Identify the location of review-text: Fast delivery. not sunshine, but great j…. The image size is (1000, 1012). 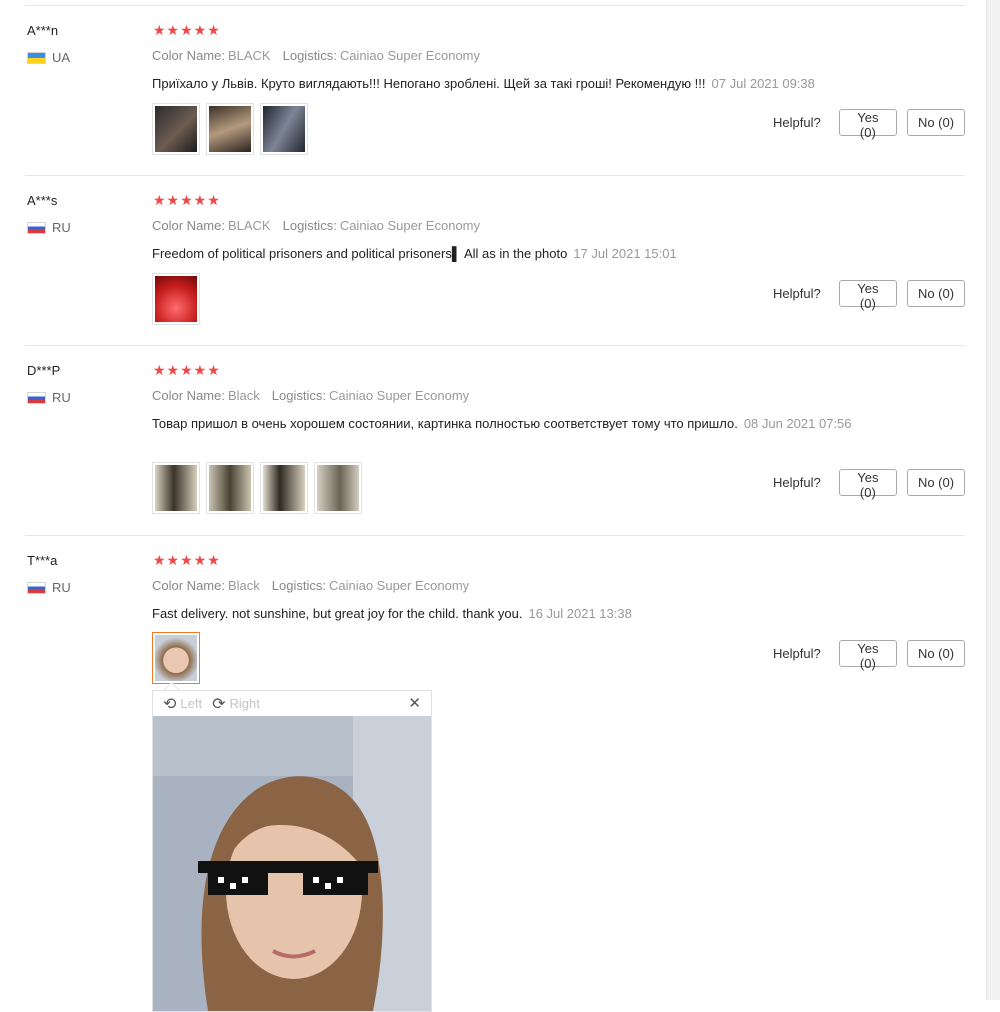
(502, 614).